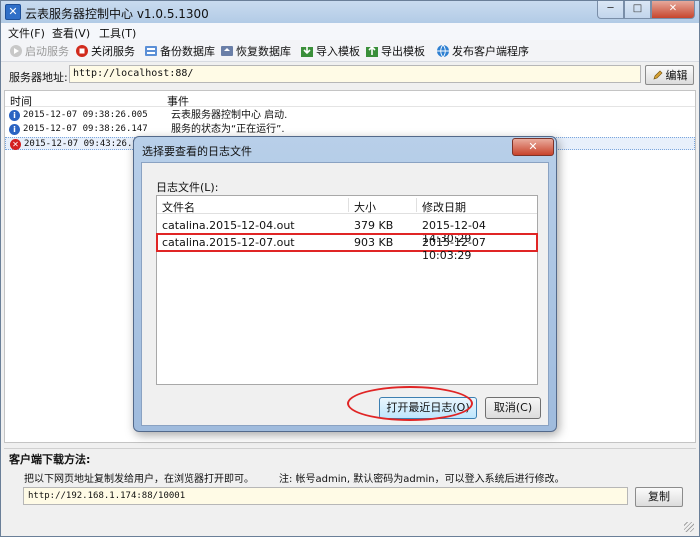 Image resolution: width=700 pixels, height=537 pixels. Describe the element at coordinates (26, 33) in the screenshot. I see `menu-file: 文件(F)` at that location.